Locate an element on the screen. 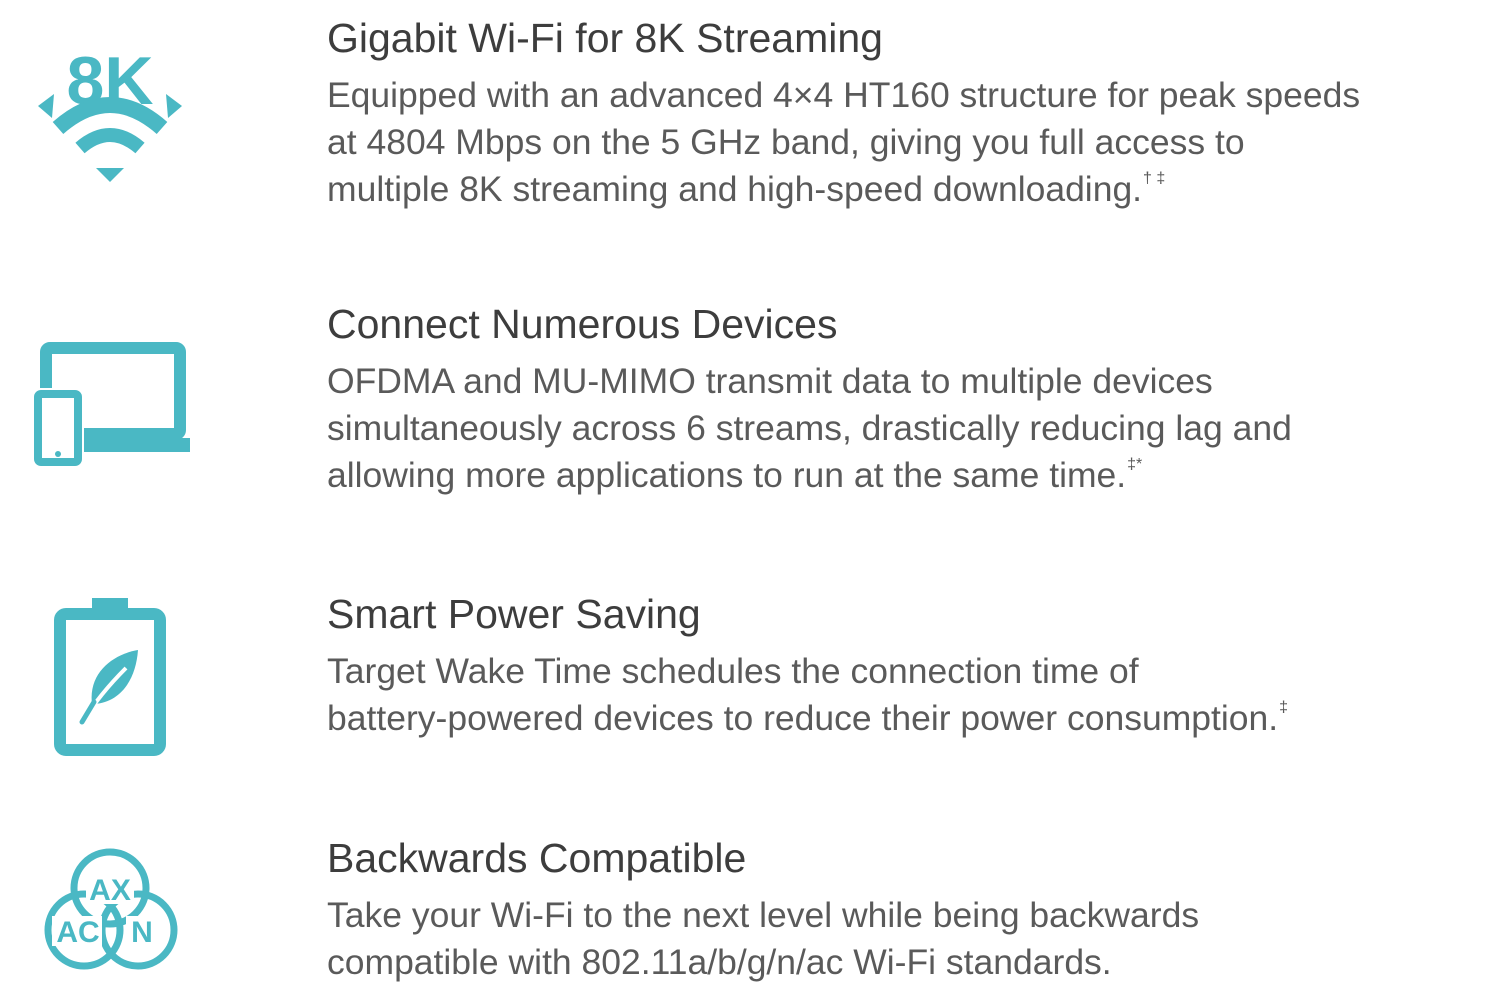  ax-label: AX is located at coordinates (110, 890).